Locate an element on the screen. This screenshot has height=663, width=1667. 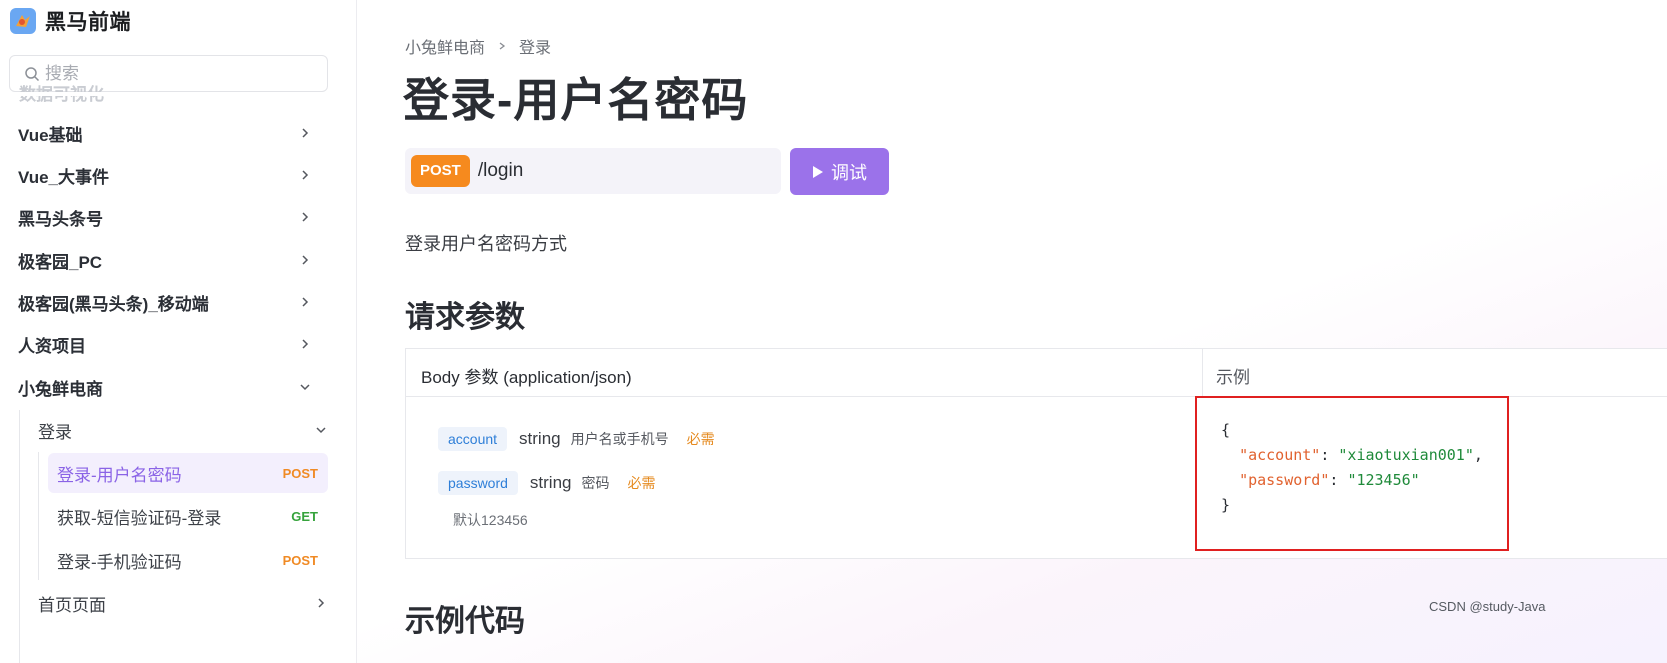
breadcrumb-current: 登录 is located at coordinates (535, 46).